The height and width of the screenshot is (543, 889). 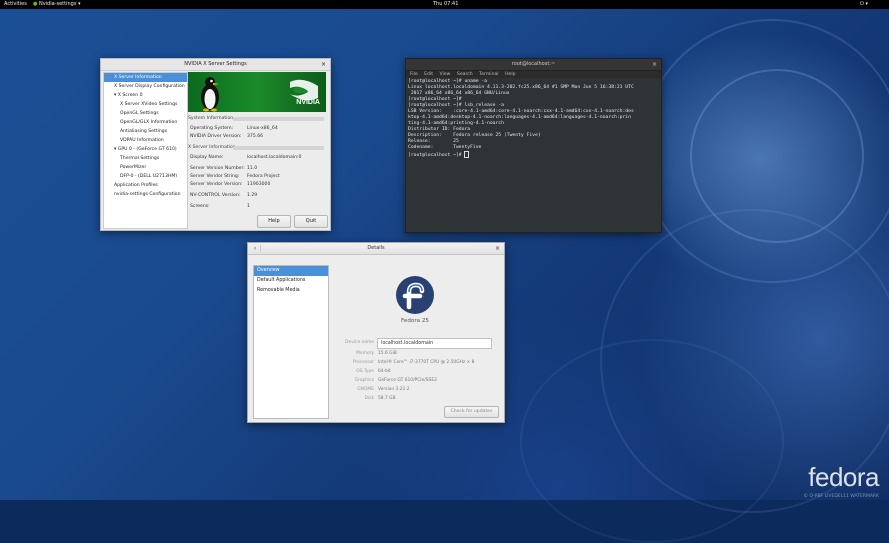 What do you see at coordinates (145, 104) in the screenshot?
I see `tree-item: X Server XVideo Settings` at bounding box center [145, 104].